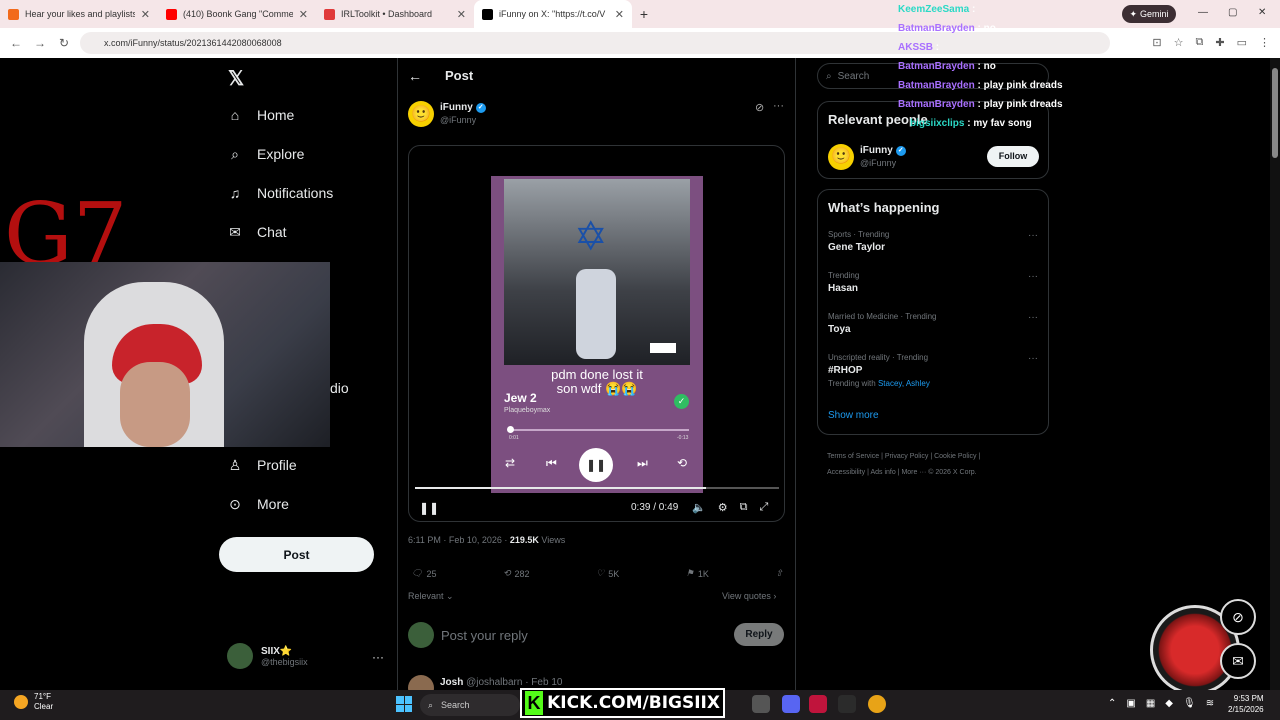  I want to click on reply-input: Post your reply, so click(484, 635).